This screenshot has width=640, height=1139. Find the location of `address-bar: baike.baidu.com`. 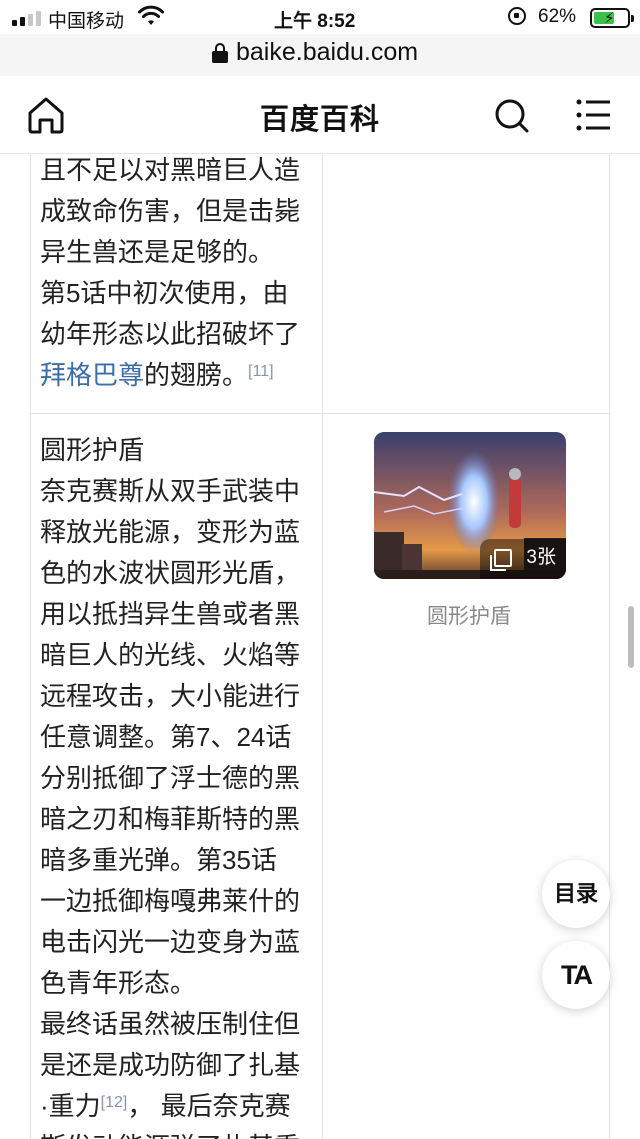

address-bar: baike.baidu.com is located at coordinates (320, 55).